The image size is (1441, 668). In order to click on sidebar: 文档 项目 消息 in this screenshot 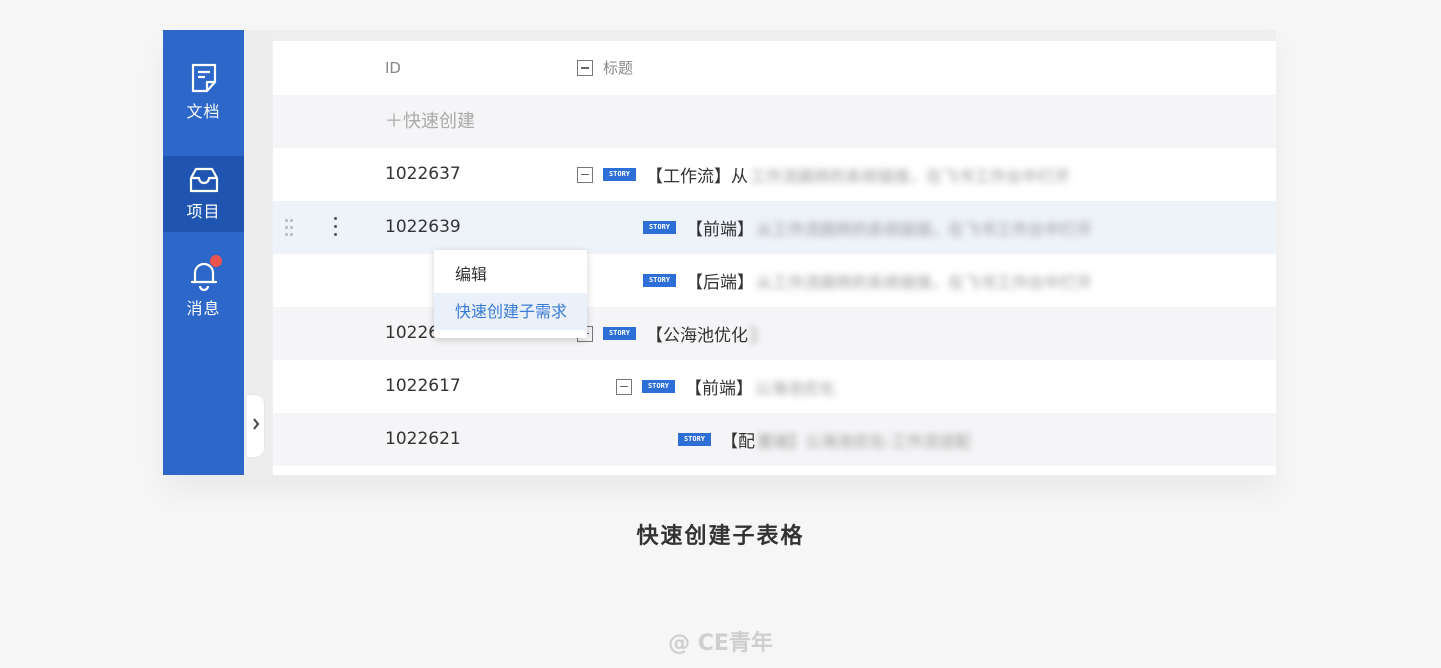, I will do `click(203, 252)`.